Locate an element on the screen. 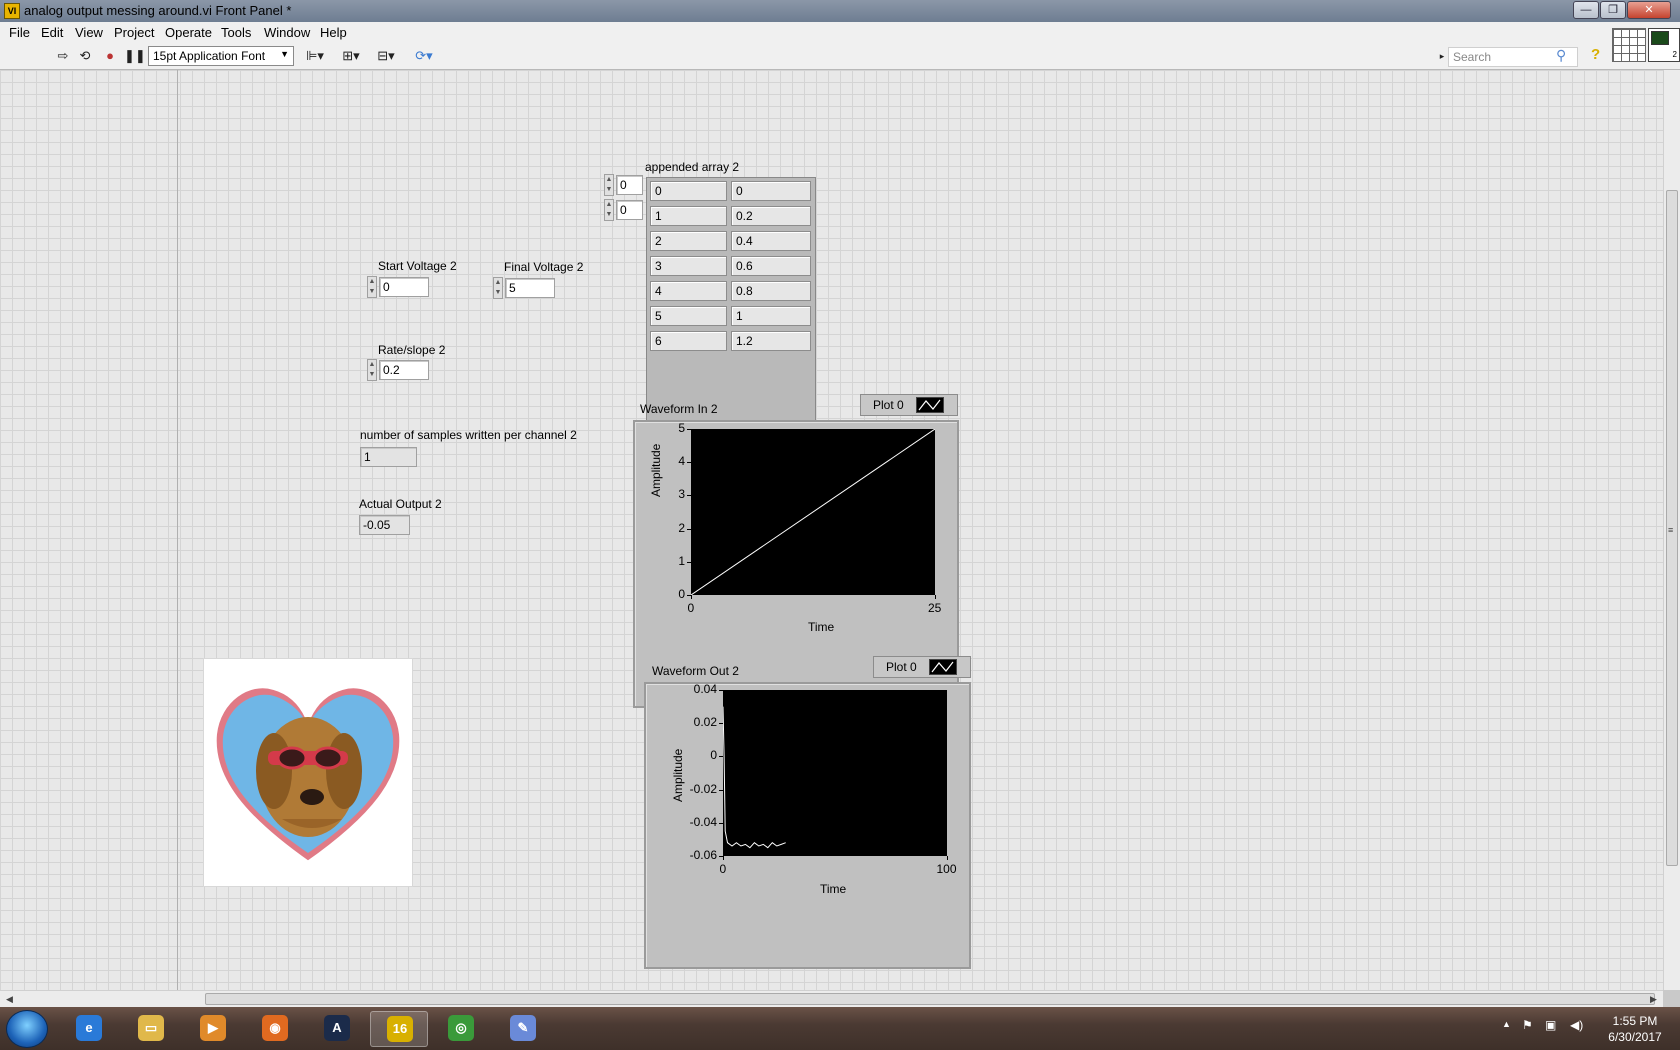 The image size is (1680, 1050). menu-help: Help is located at coordinates (333, 32).